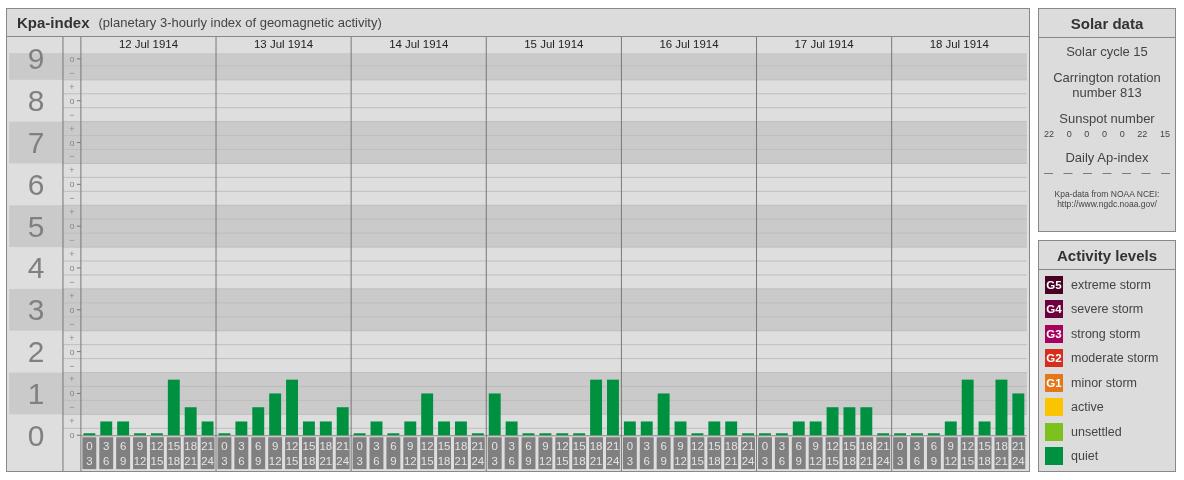 This screenshot has width=1184, height=480. I want to click on solar-cycle: Solar cycle 15, so click(1107, 51).